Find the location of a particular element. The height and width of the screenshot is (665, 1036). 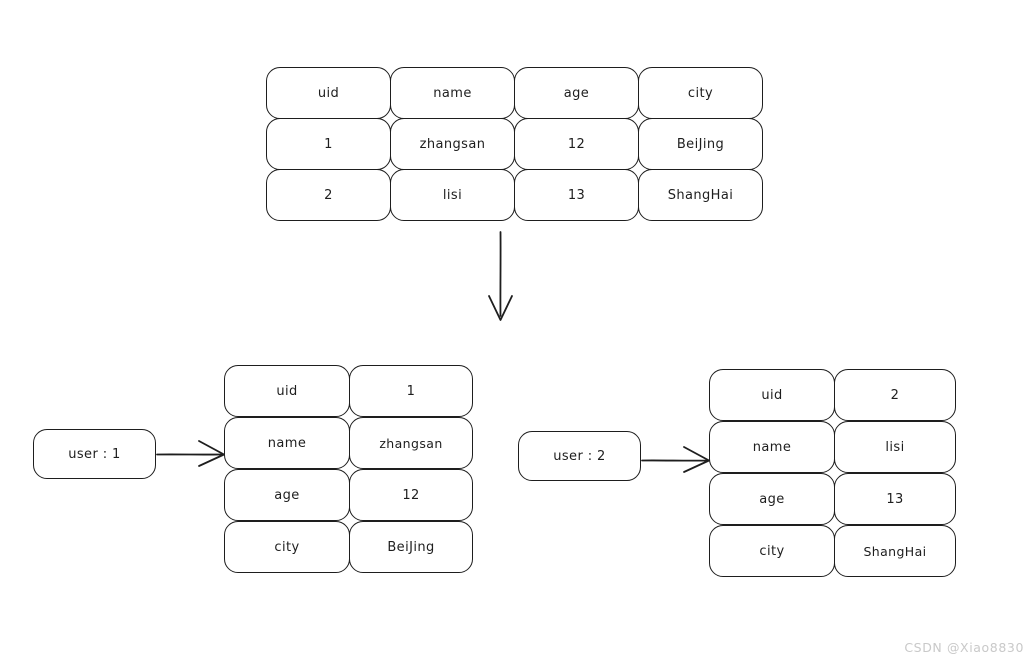

hash-field-value: 2 is located at coordinates (895, 395).